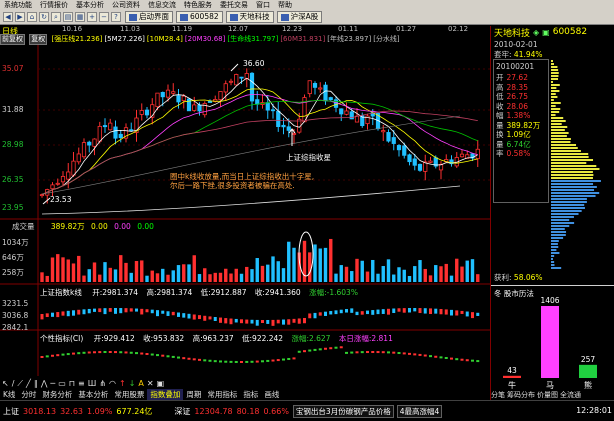  What do you see at coordinates (546, 32) in the screenshot?
I see `f10-icon: ▣` at bounding box center [546, 32].